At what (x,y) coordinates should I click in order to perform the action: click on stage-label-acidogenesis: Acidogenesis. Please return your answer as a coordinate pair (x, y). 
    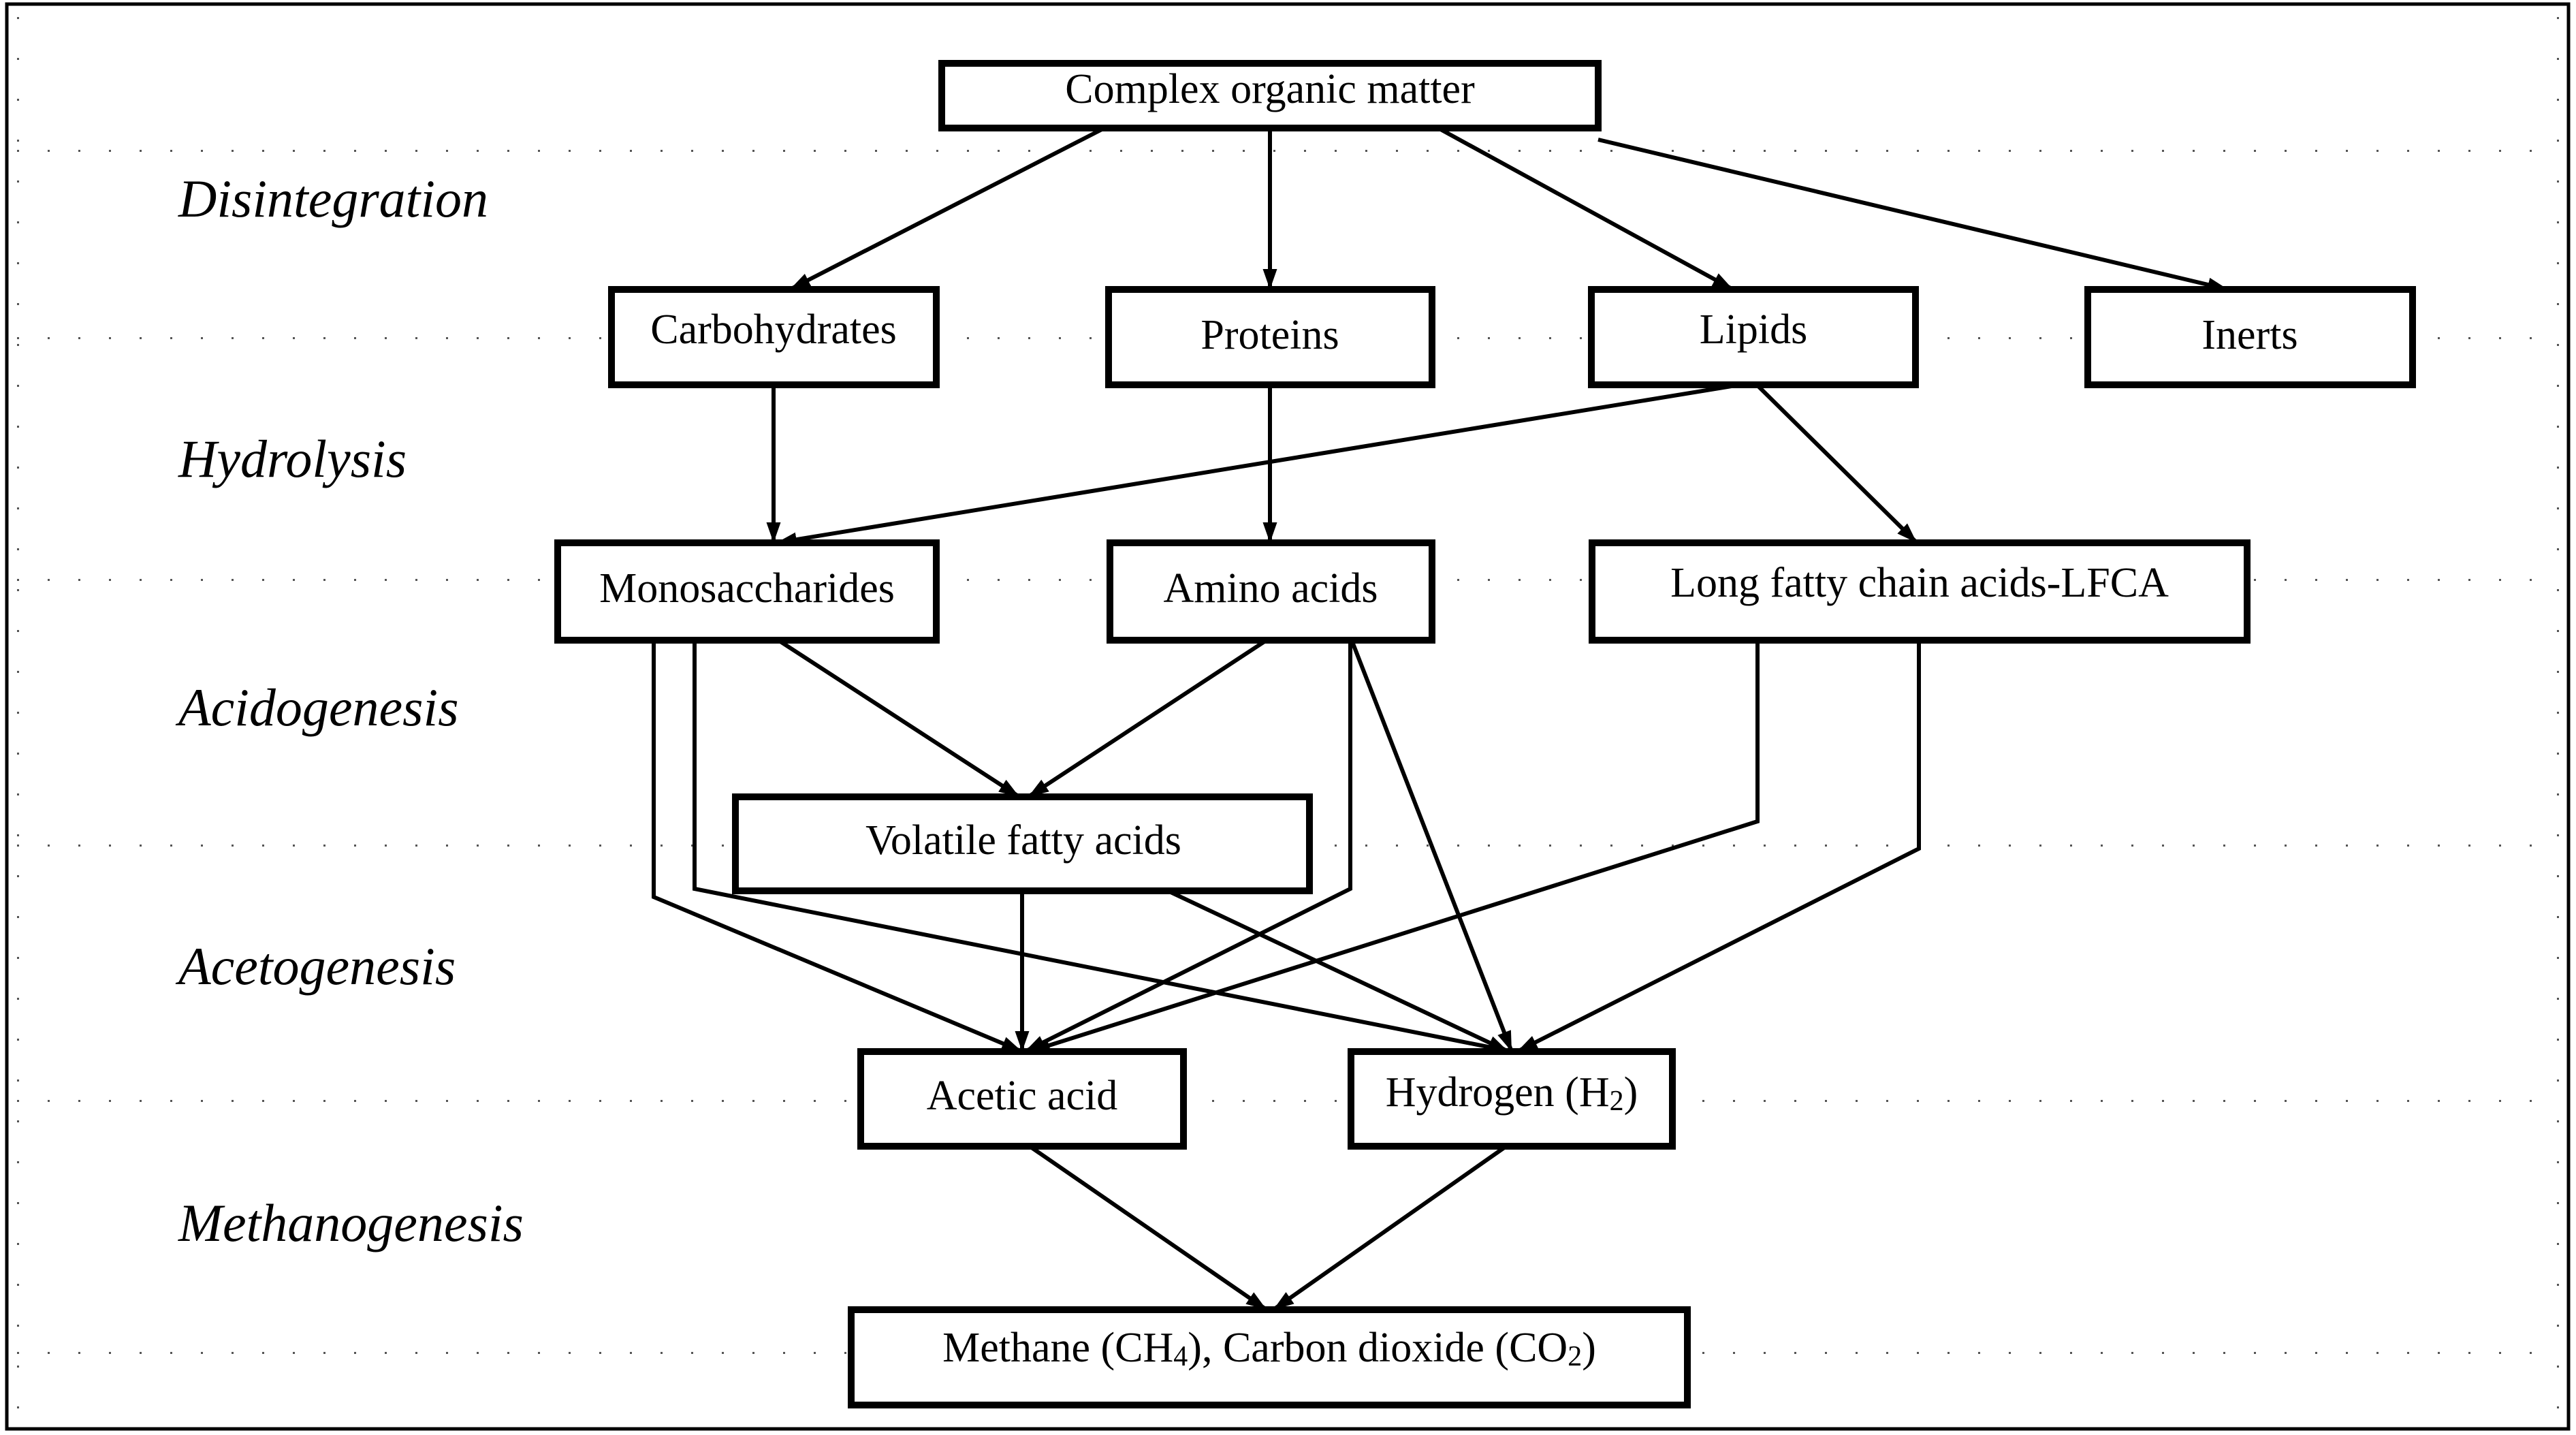
    Looking at the image, I should click on (317, 707).